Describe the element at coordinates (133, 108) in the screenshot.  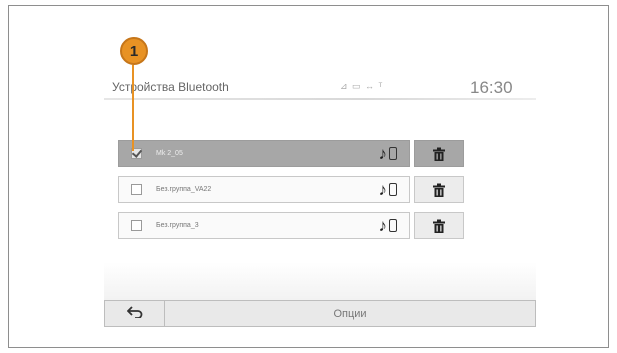
I see `callout-line` at that location.